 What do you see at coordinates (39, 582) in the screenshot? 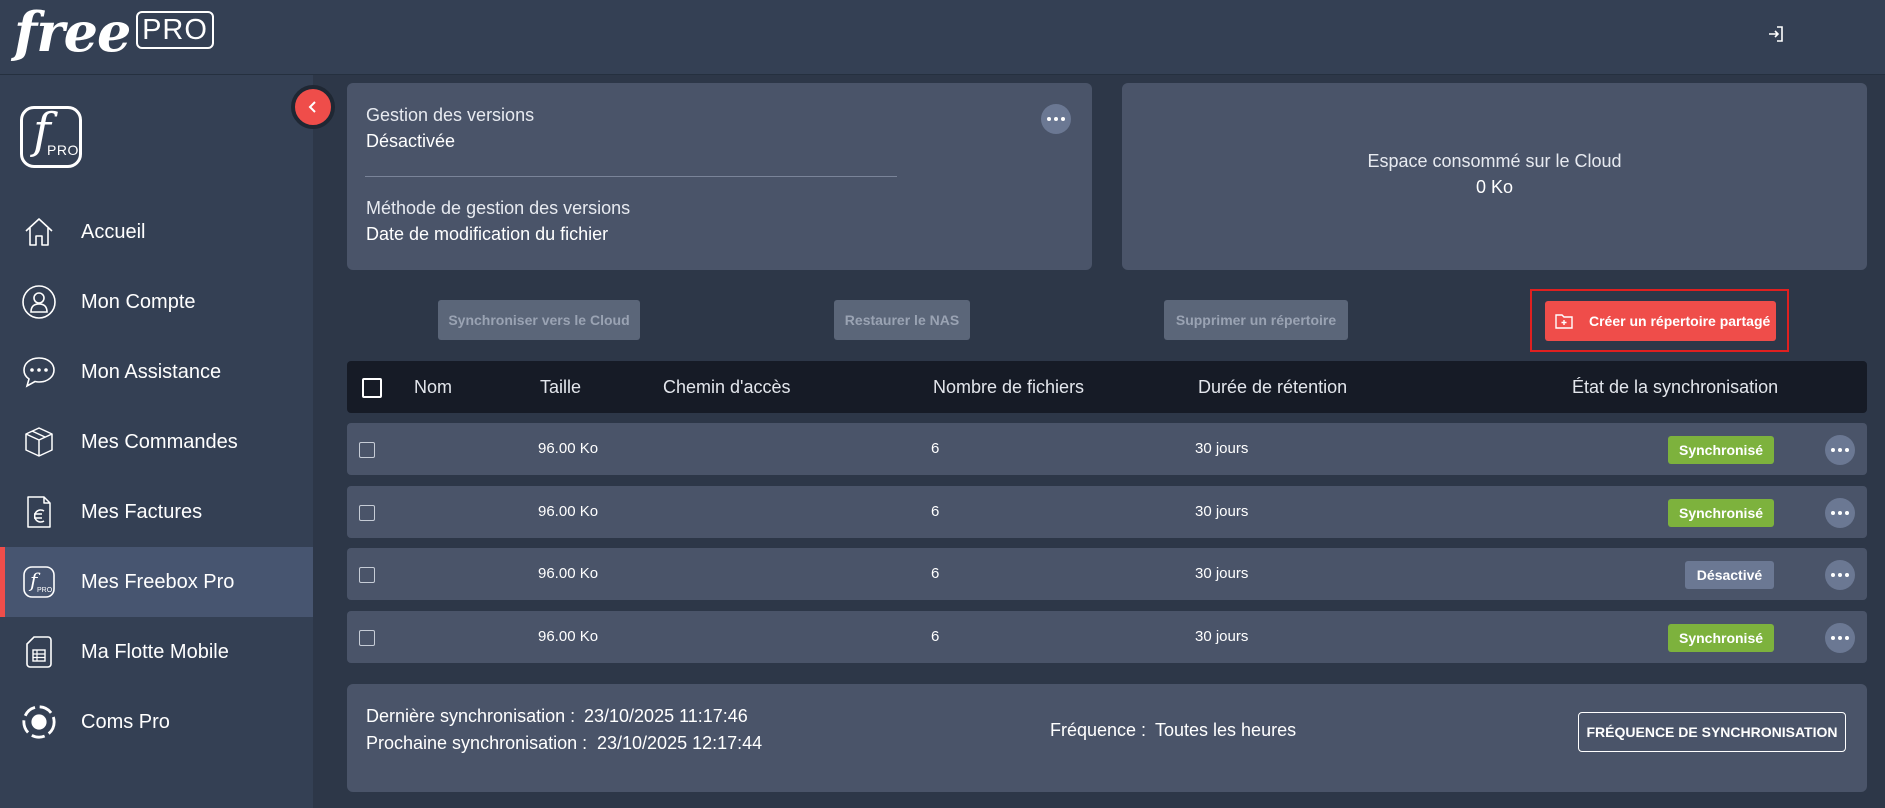
I see `freebox-pro-icon: f PRO` at bounding box center [39, 582].